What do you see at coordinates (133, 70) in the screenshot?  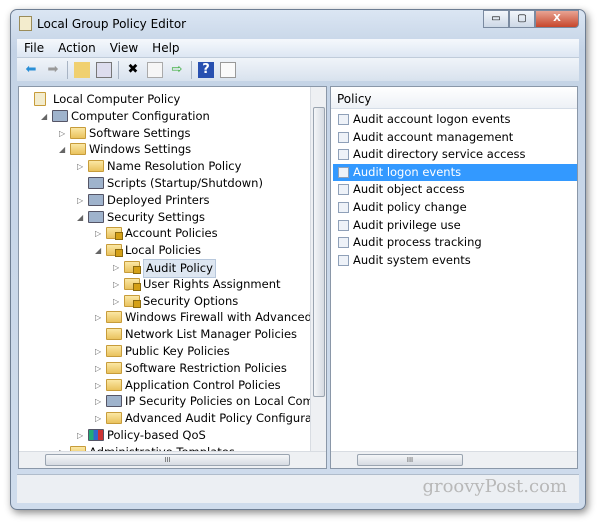 I see `delete-icon: ✖` at bounding box center [133, 70].